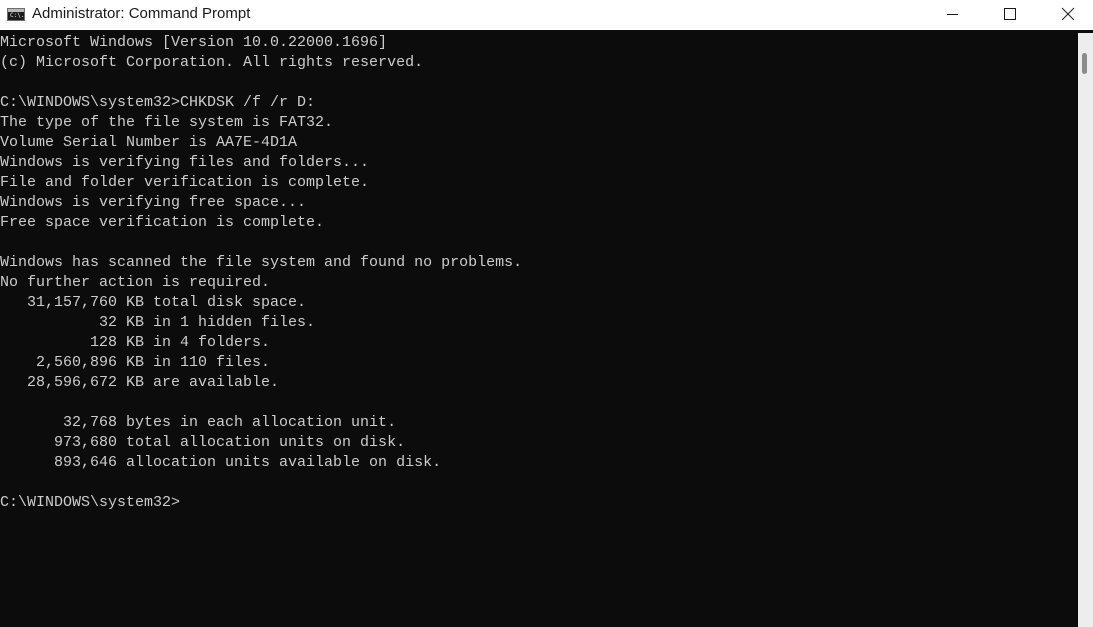 The image size is (1093, 627). What do you see at coordinates (158, 102) in the screenshot?
I see `console-line: C:\WINDOWS\system32>CHKDSK /f /r D:` at bounding box center [158, 102].